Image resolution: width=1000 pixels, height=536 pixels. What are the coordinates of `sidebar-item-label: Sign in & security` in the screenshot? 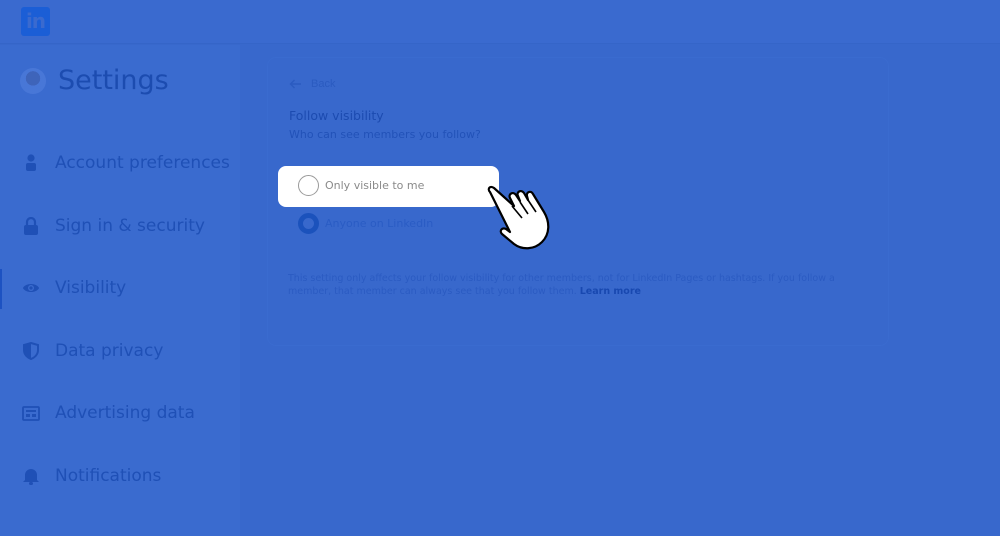 It's located at (130, 225).